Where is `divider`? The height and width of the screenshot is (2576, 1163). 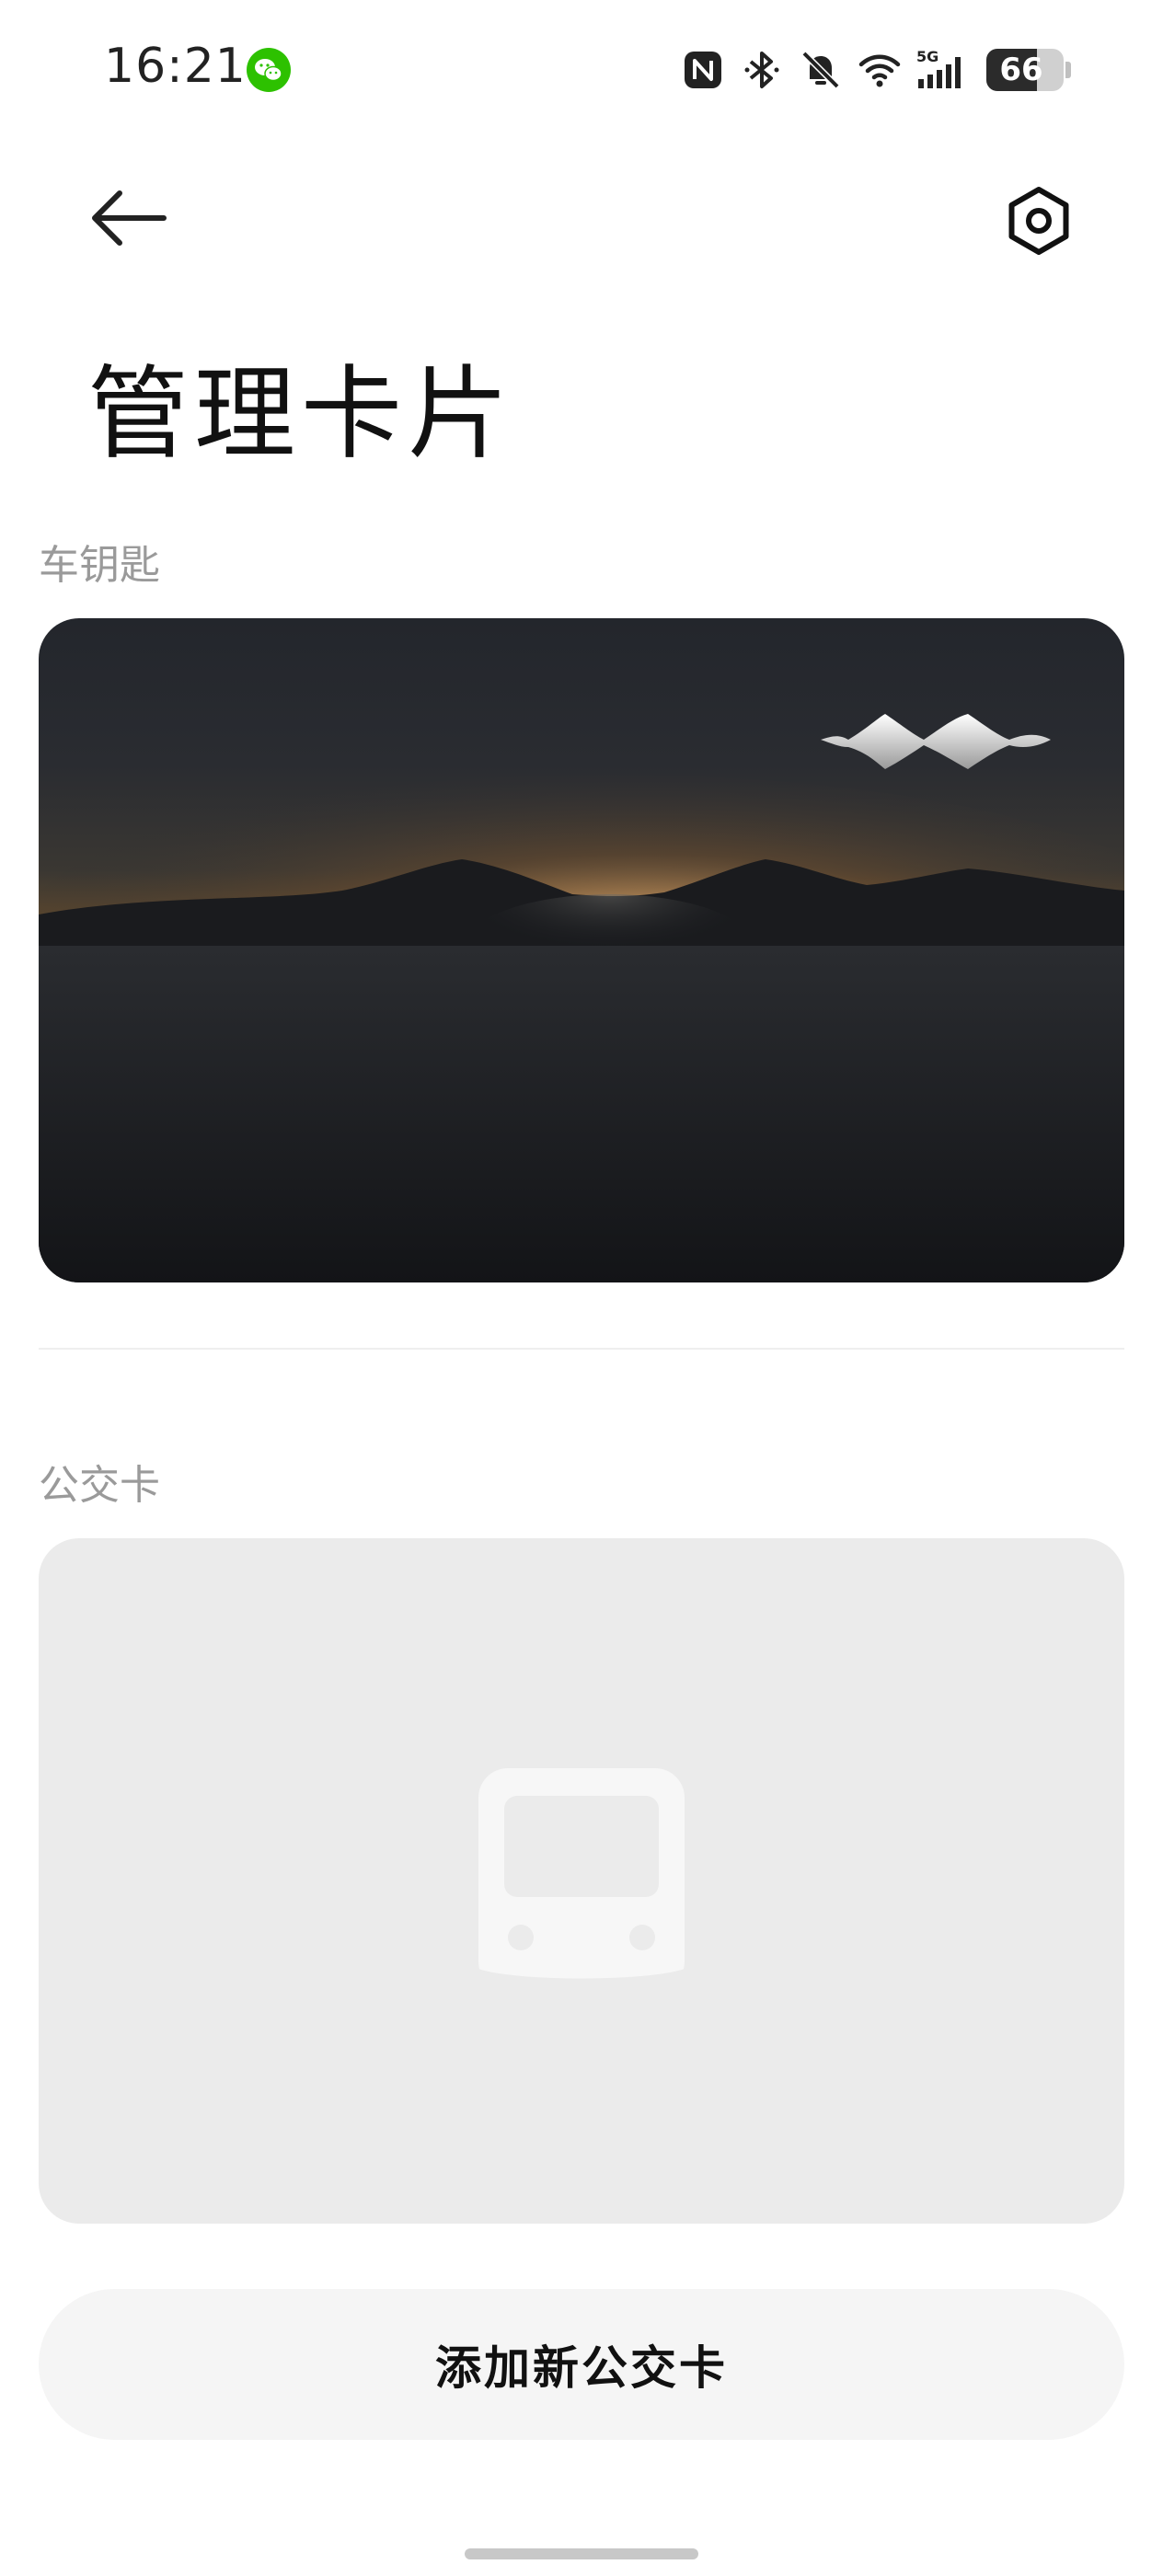 divider is located at coordinates (581, 1349).